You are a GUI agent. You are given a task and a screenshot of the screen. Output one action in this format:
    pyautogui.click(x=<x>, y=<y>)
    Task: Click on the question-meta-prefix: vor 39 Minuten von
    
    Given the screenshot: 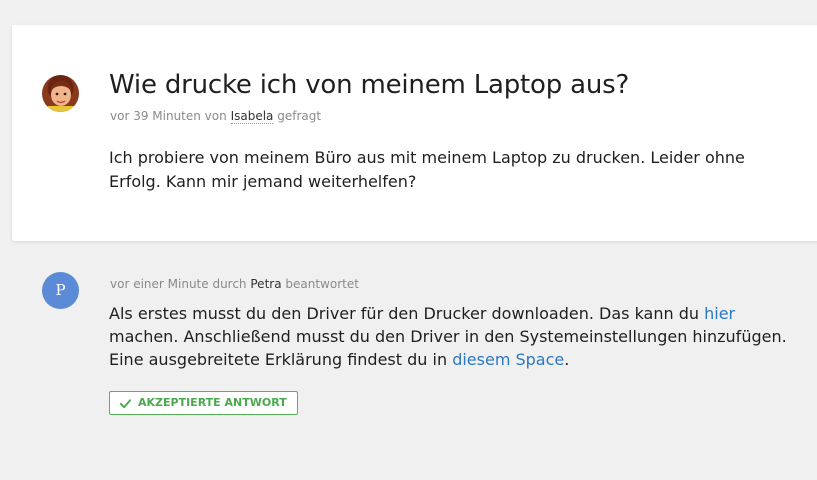 What is the action you would take?
    pyautogui.click(x=168, y=116)
    